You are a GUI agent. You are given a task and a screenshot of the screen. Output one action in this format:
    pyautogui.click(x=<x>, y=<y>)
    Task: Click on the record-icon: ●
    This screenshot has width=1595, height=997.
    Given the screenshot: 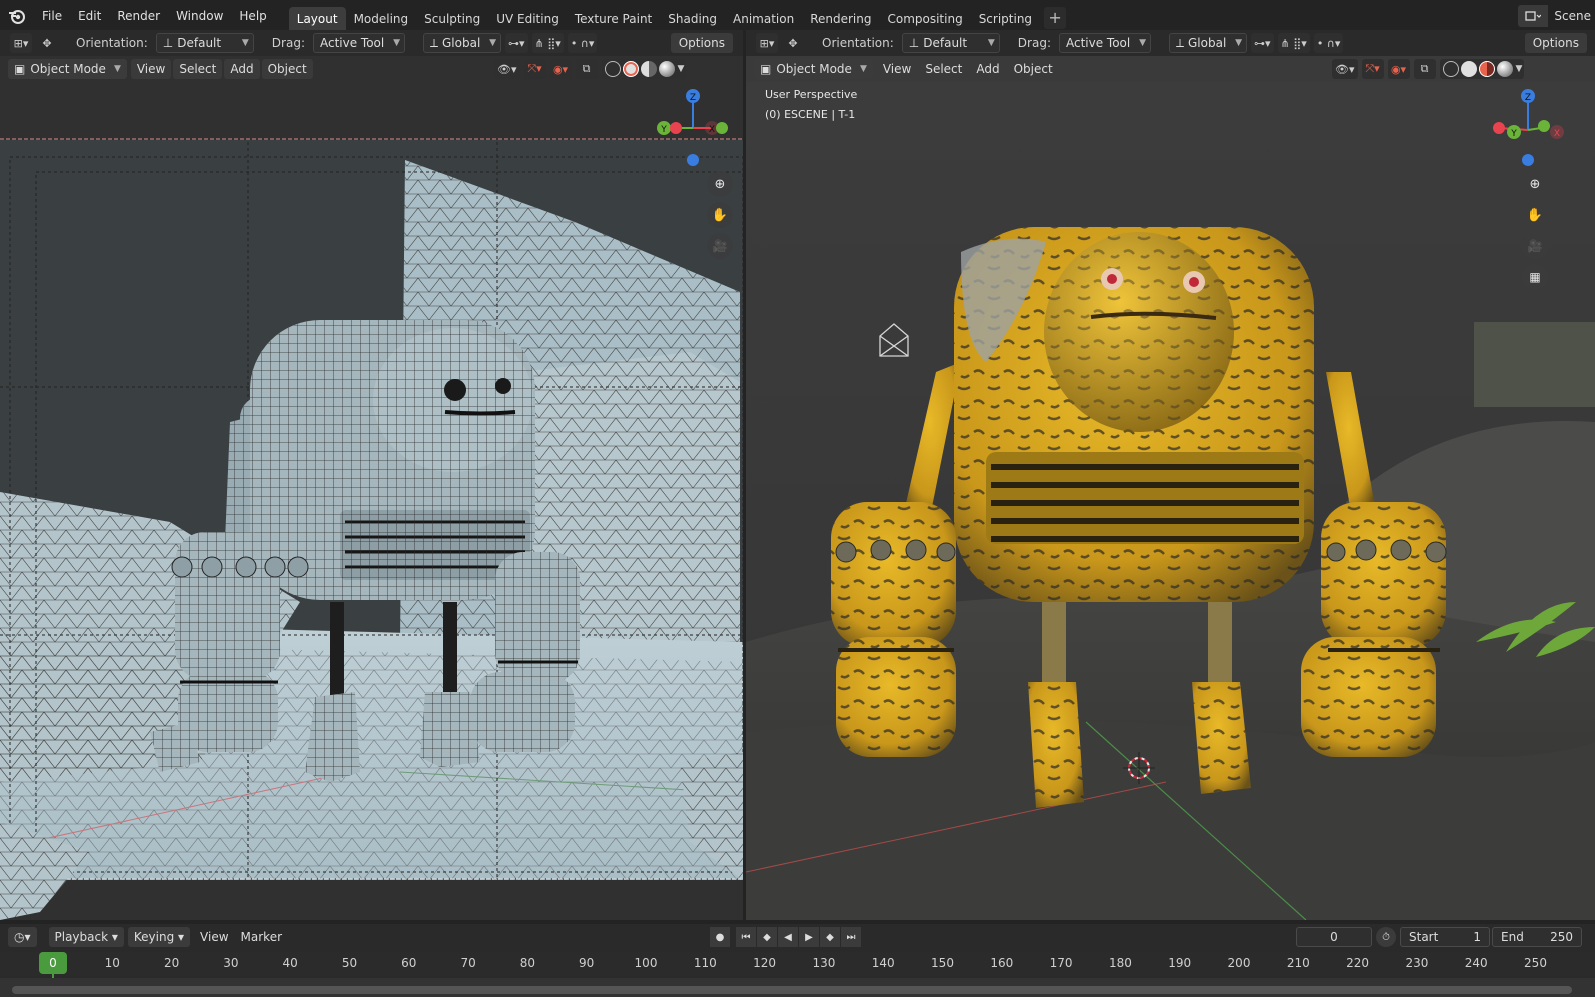 What is the action you would take?
    pyautogui.click(x=720, y=937)
    